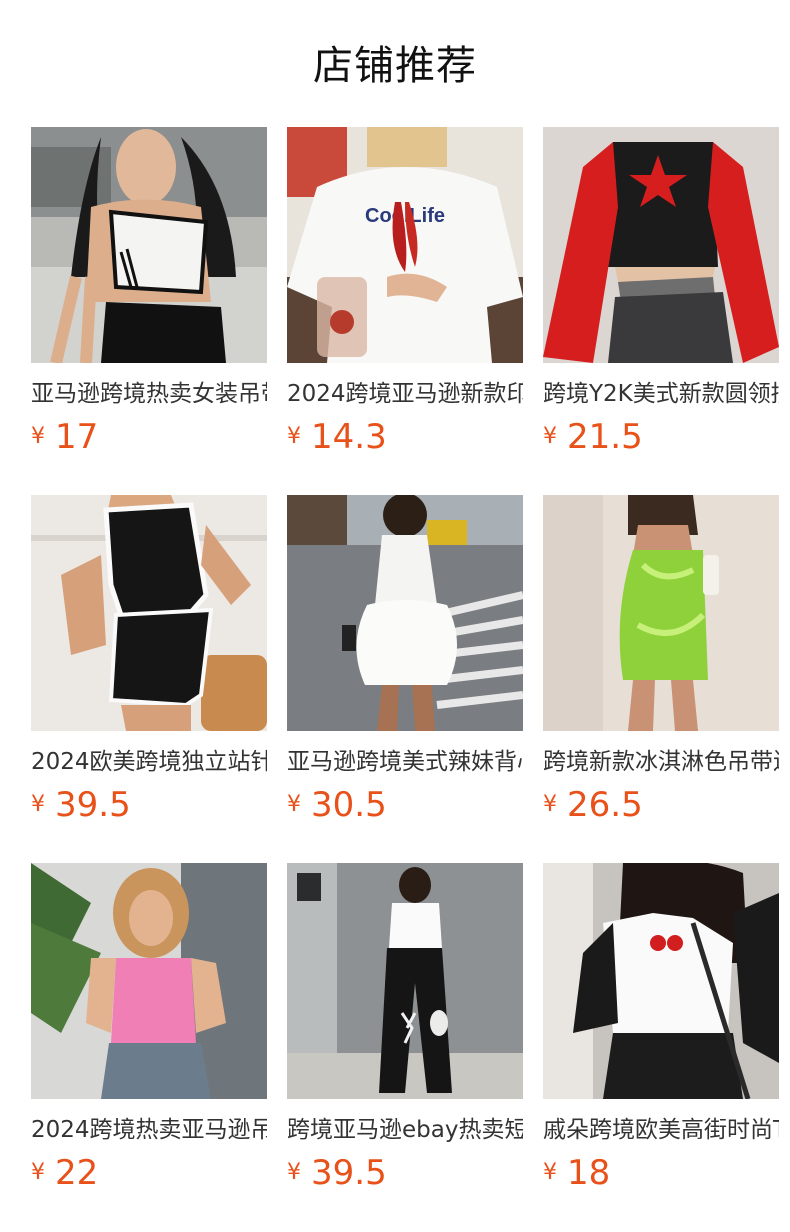  I want to click on price-value: 26.5, so click(605, 805).